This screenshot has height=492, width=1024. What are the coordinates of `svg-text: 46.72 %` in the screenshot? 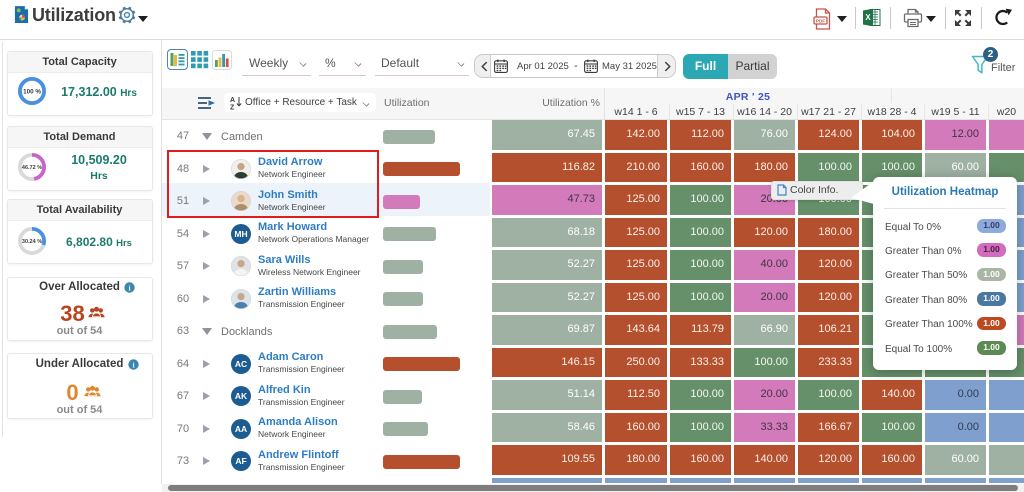 It's located at (32, 168).